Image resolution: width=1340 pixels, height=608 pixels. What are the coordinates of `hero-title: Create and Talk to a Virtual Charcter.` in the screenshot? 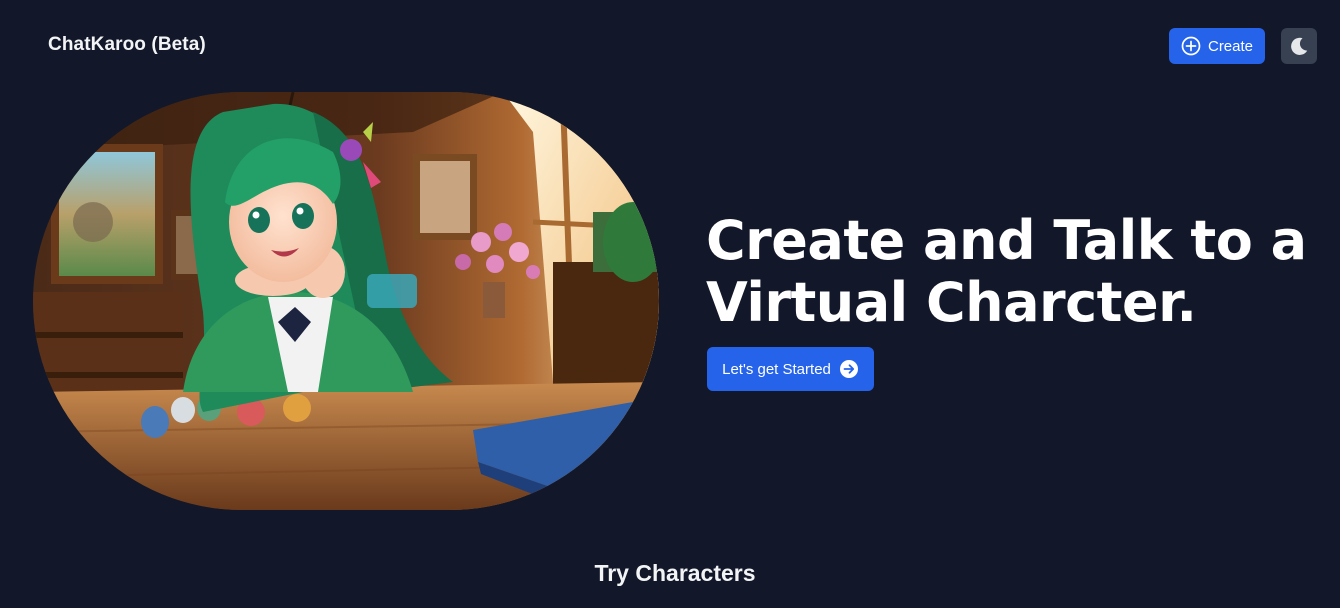 It's located at (1006, 271).